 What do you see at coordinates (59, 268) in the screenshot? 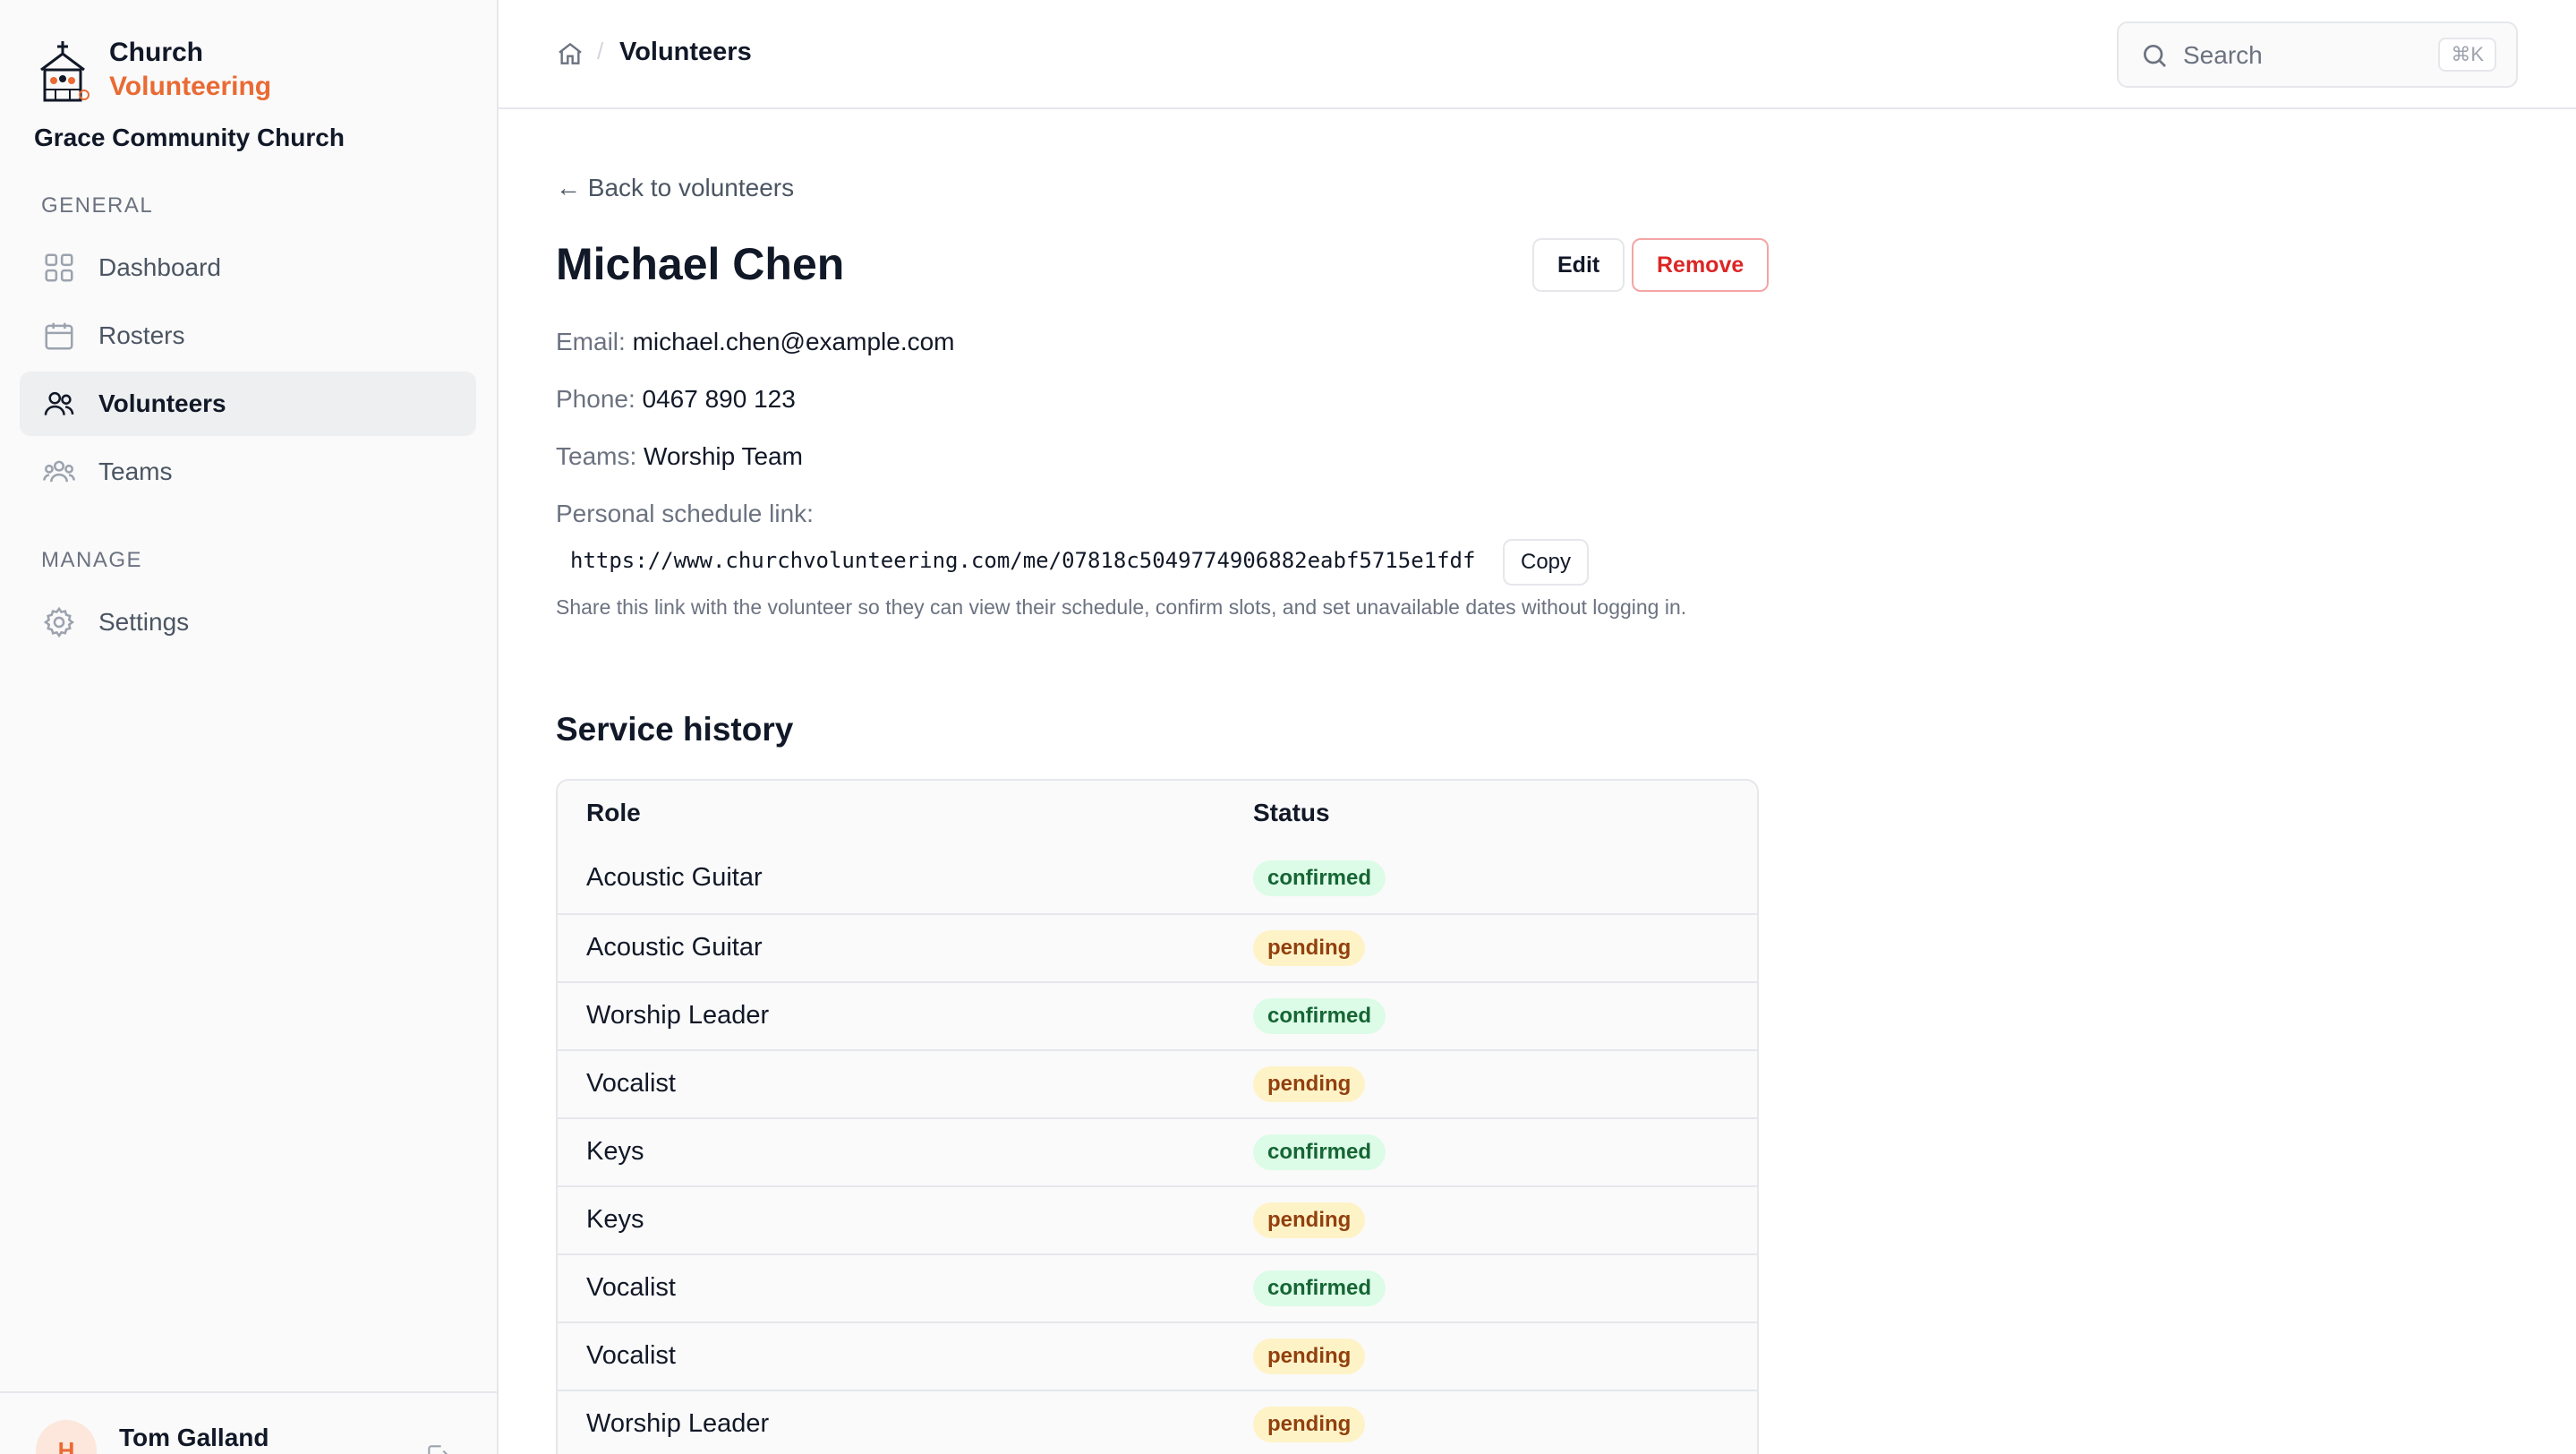
I see `grid-icon` at bounding box center [59, 268].